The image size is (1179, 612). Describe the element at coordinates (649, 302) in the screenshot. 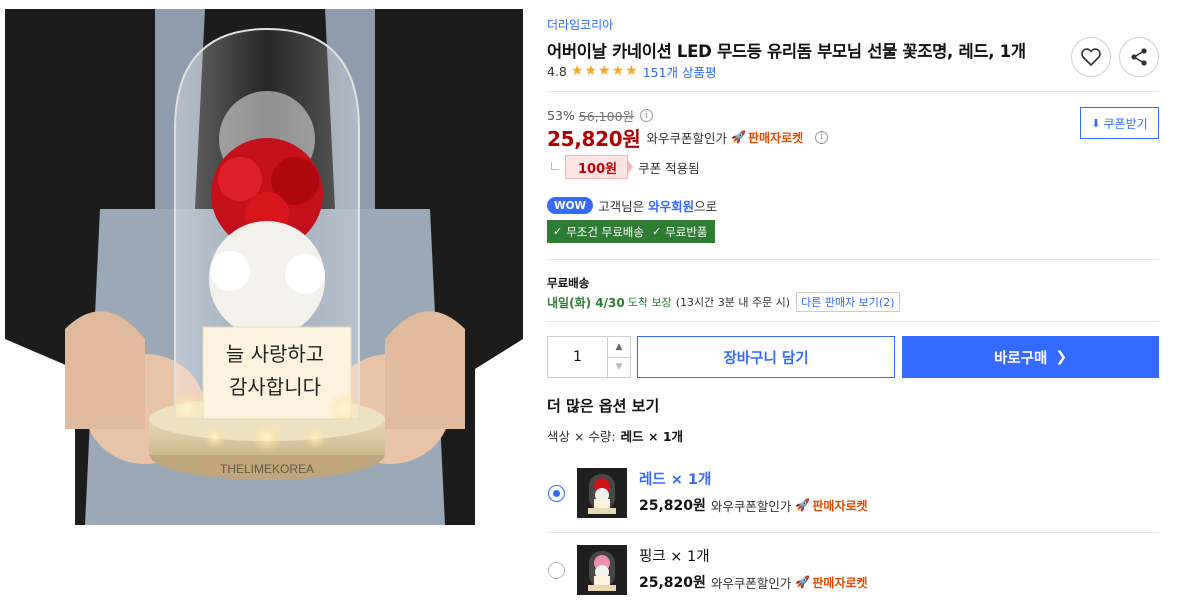

I see `delivery-guarantee: 도착 보장` at that location.